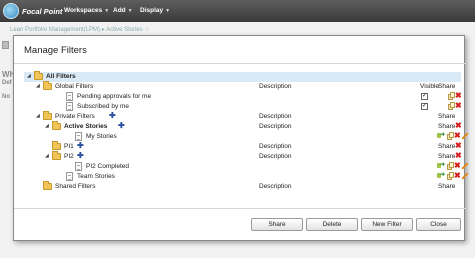  Describe the element at coordinates (246, 167) in the screenshot. I see `tree-row-pi2-completed: PI2 Completed ➜ ✖` at that location.